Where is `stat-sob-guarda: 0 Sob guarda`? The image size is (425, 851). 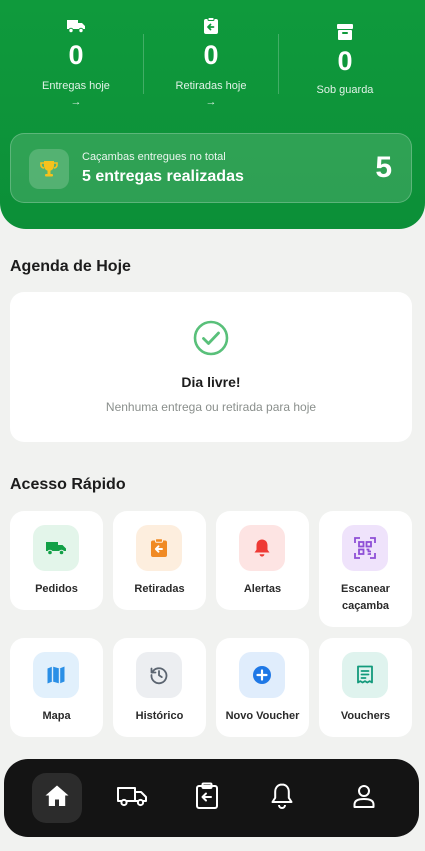 stat-sob-guarda: 0 Sob guarda is located at coordinates (345, 58).